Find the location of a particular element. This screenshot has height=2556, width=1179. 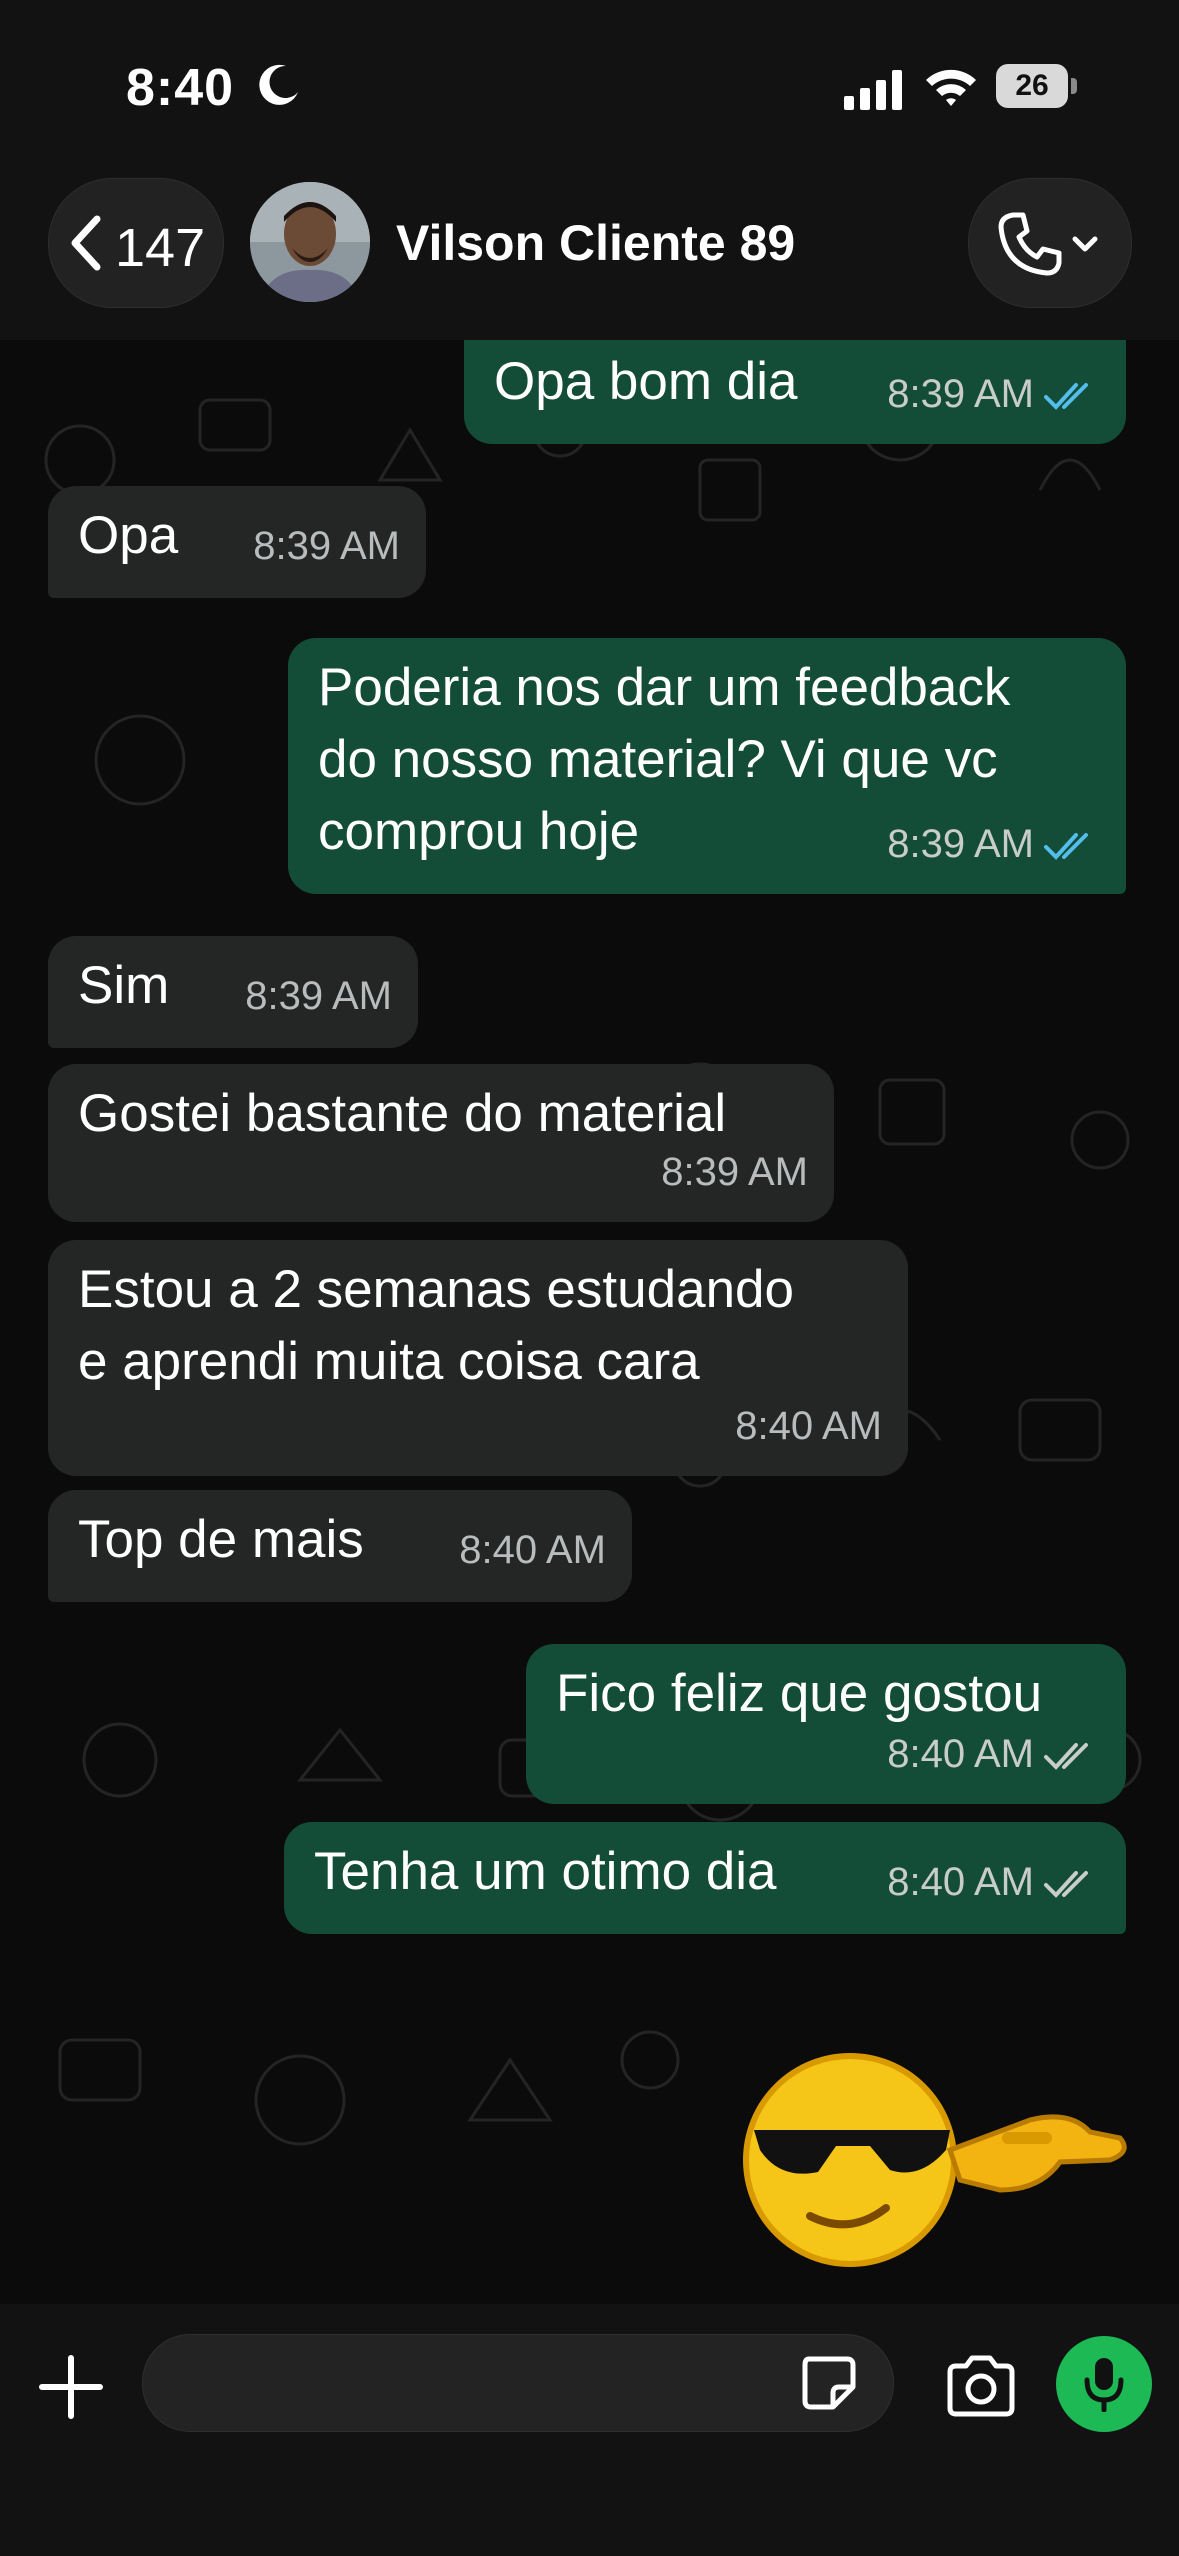

back-button: 147 is located at coordinates (136, 243).